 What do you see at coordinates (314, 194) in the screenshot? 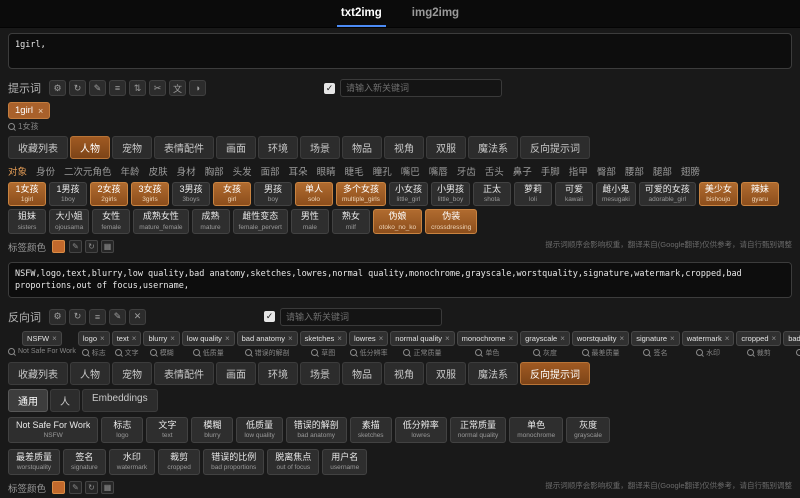
I see `tag-button: 单人 solo` at bounding box center [314, 194].